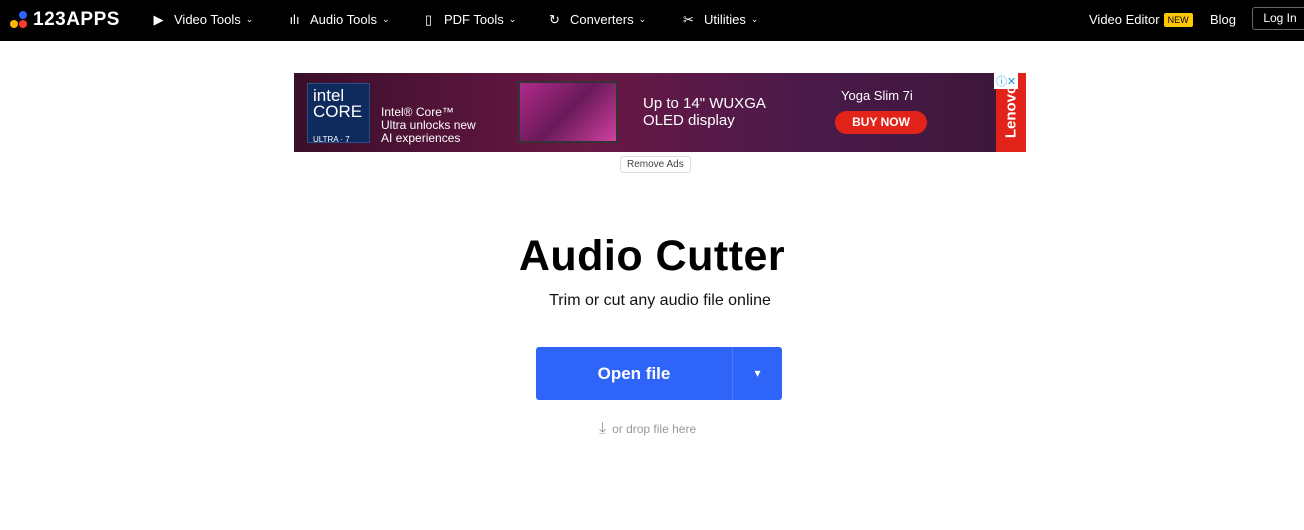 This screenshot has height=530, width=1304. What do you see at coordinates (634, 373) in the screenshot?
I see `open-file-button: Open file` at bounding box center [634, 373].